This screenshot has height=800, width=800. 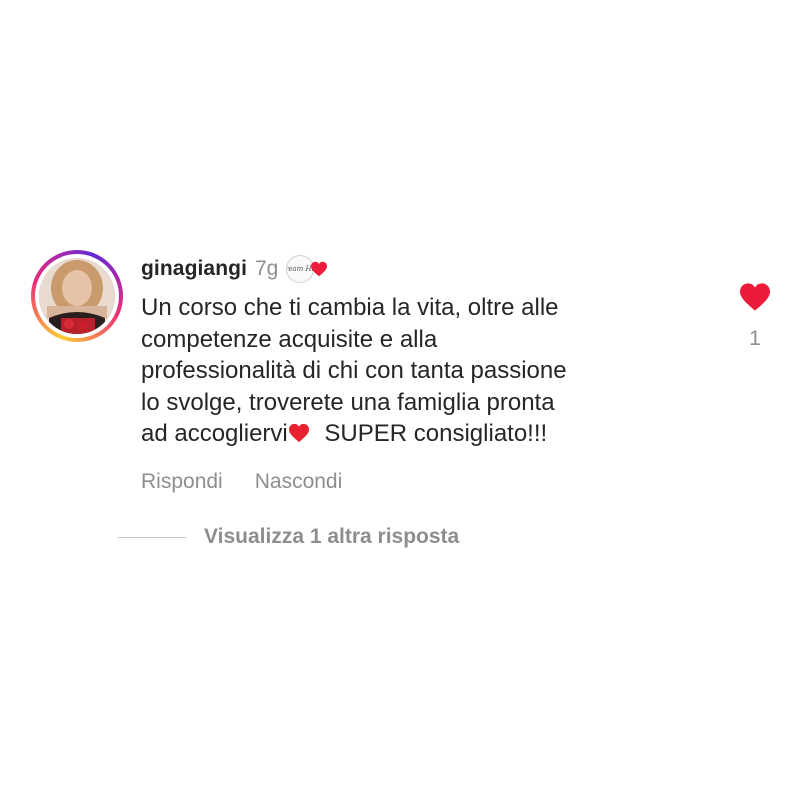 What do you see at coordinates (432, 433) in the screenshot?
I see `comment-line: SUPER consigliato!!!` at bounding box center [432, 433].